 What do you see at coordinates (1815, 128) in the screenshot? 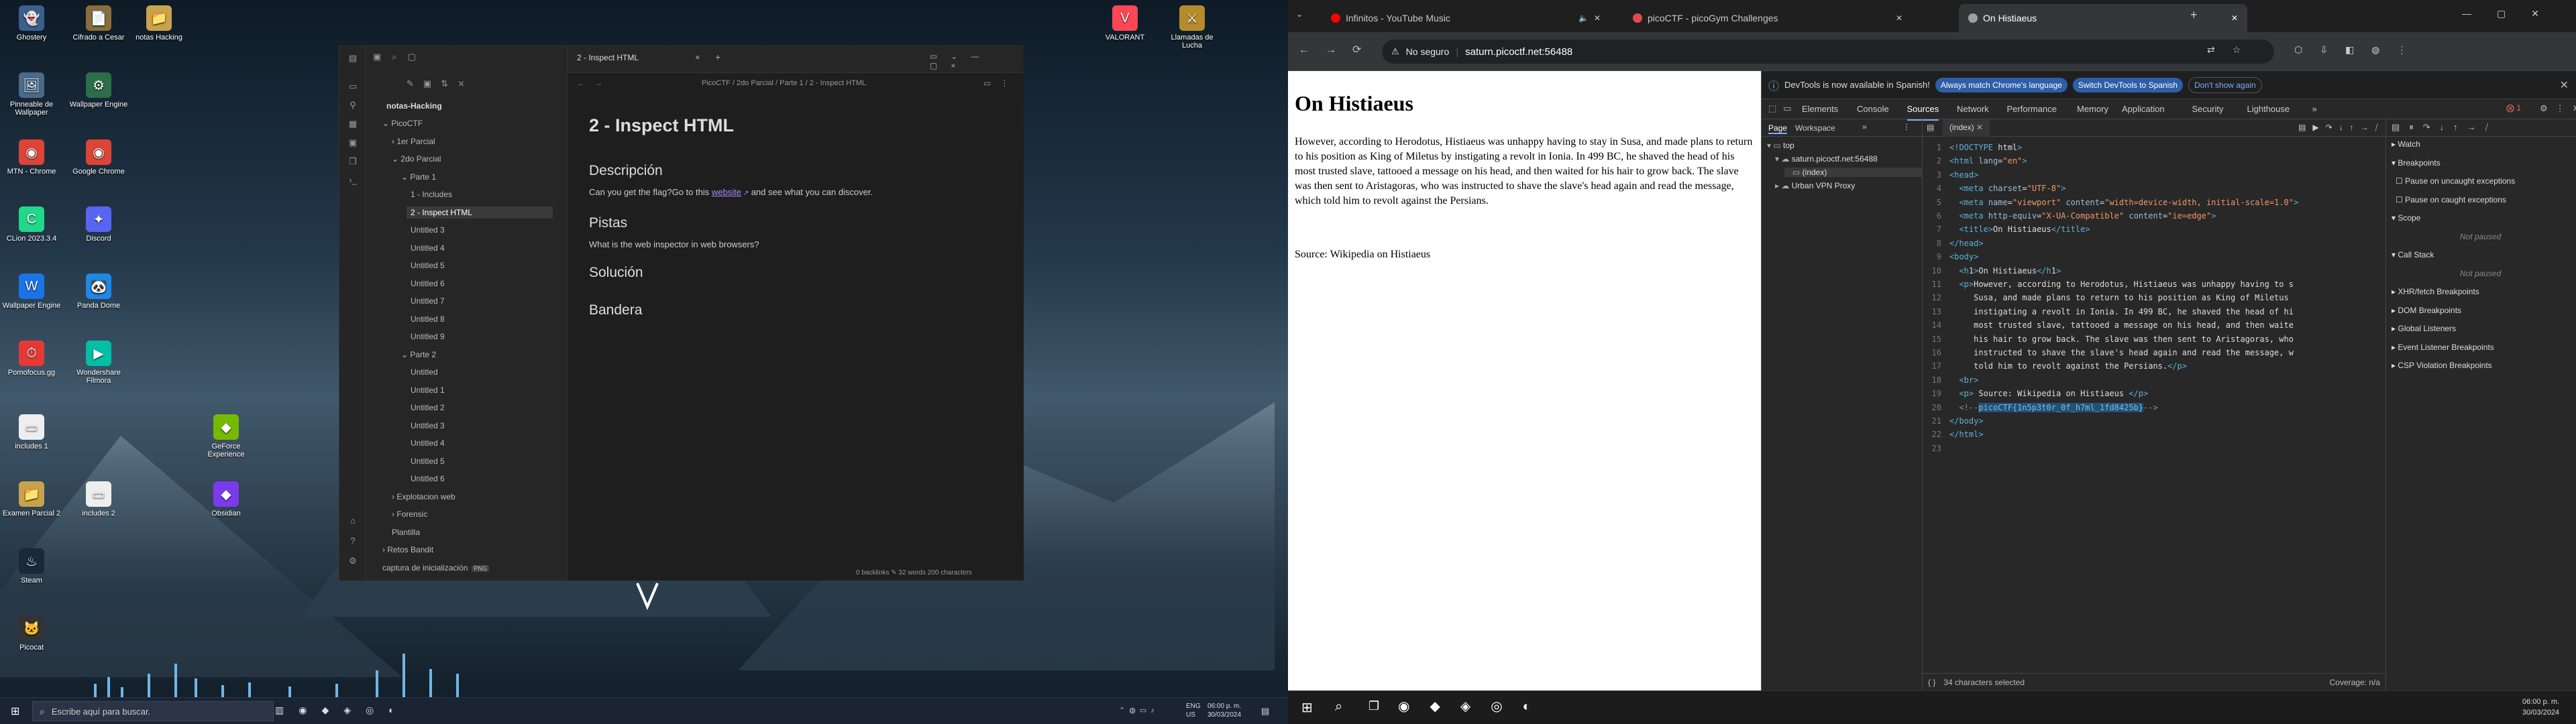
I see `tab-workspace: Workspace` at bounding box center [1815, 128].